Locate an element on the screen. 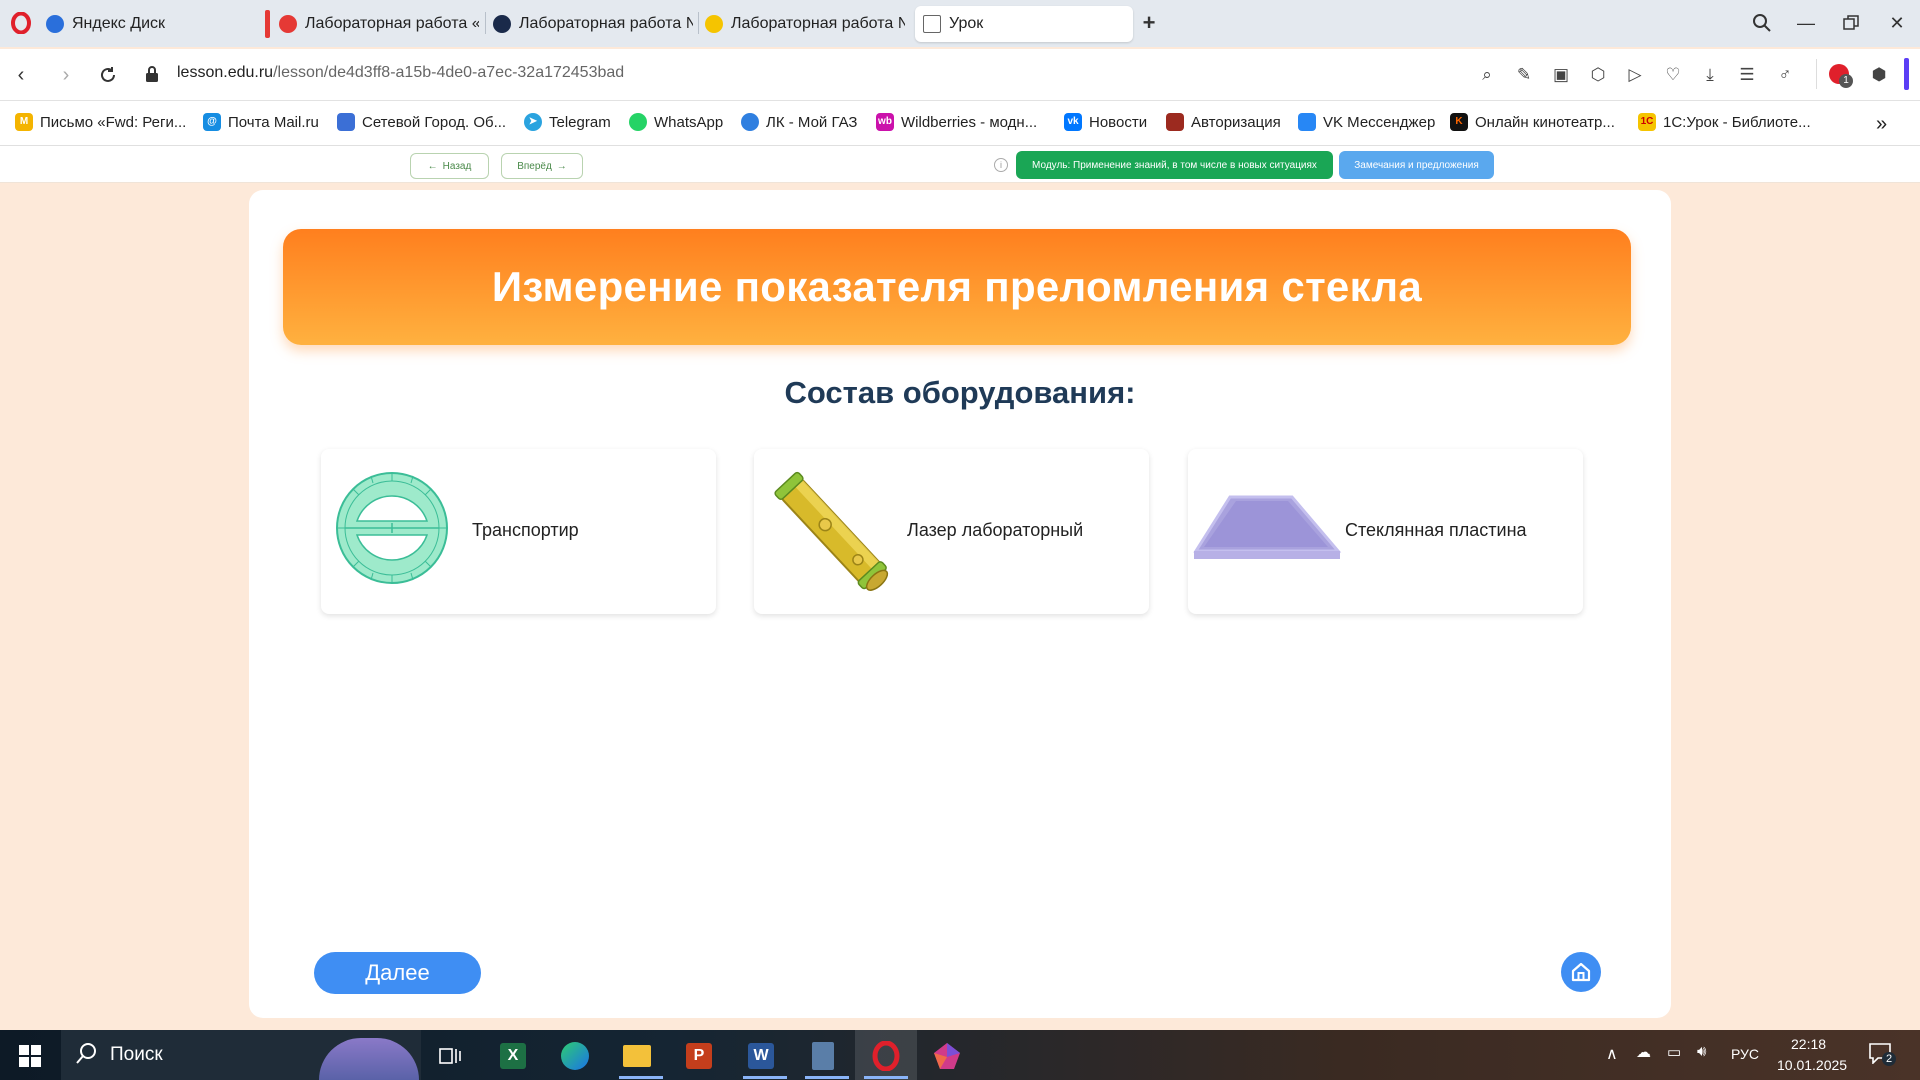 The image size is (1920, 1080). tab-label: Яндекс Диск is located at coordinates (119, 23).